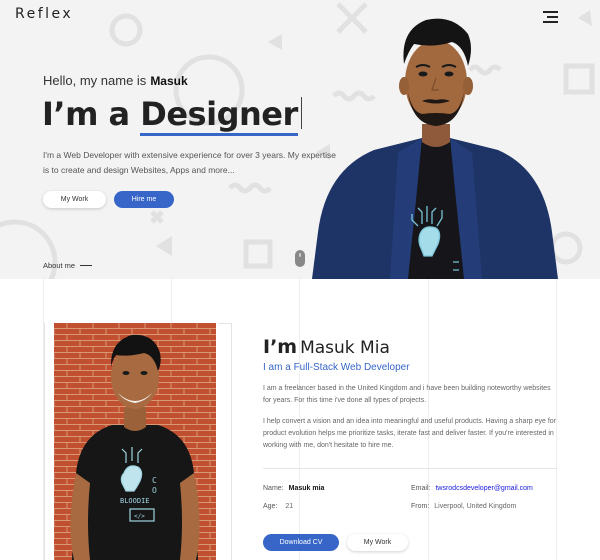 The width and height of the screenshot is (600, 560). What do you see at coordinates (74, 199) in the screenshot?
I see `my-work-button: My Work` at bounding box center [74, 199].